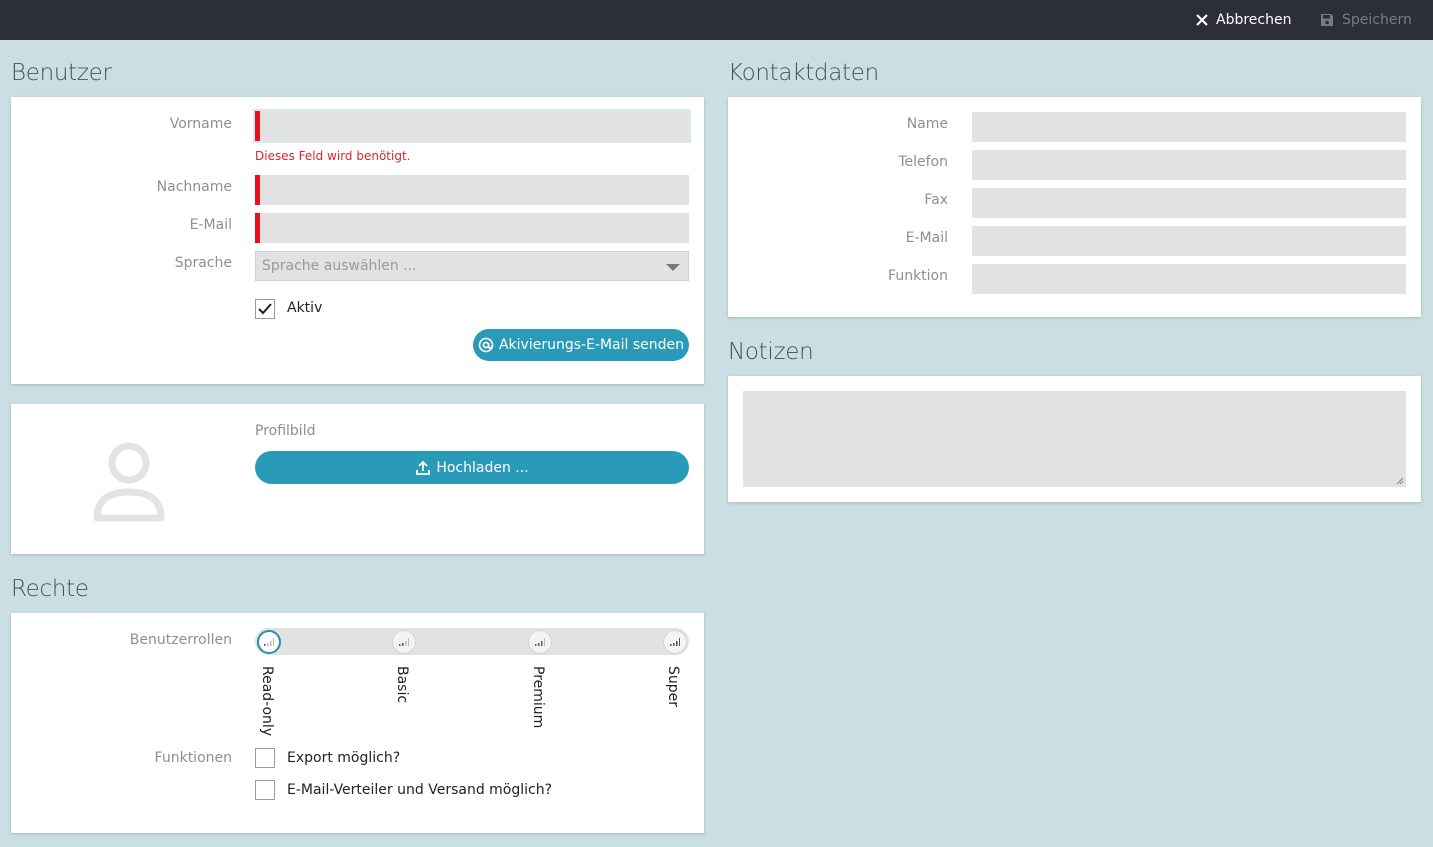 Image resolution: width=1433 pixels, height=847 pixels. I want to click on top-toolbar: Abbrechen Speichern, so click(716, 20).